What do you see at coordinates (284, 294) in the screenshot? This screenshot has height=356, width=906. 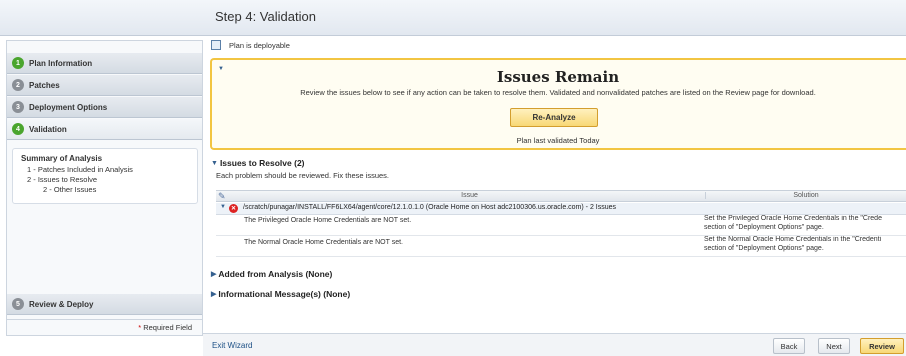 I see `informational-messages-heading: Informational Message(s) (None)` at bounding box center [284, 294].